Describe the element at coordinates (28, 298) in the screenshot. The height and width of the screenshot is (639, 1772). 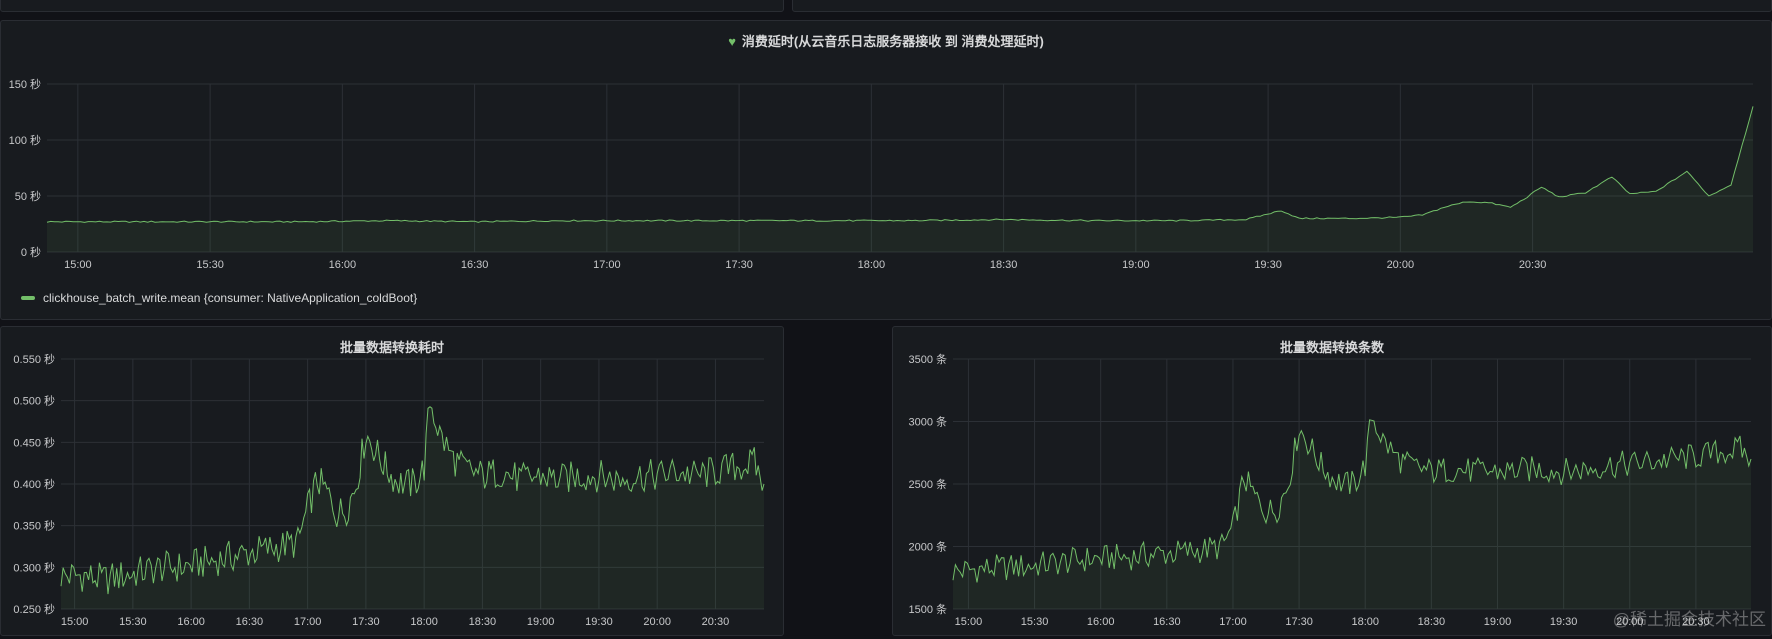
I see `legend-swatch` at that location.